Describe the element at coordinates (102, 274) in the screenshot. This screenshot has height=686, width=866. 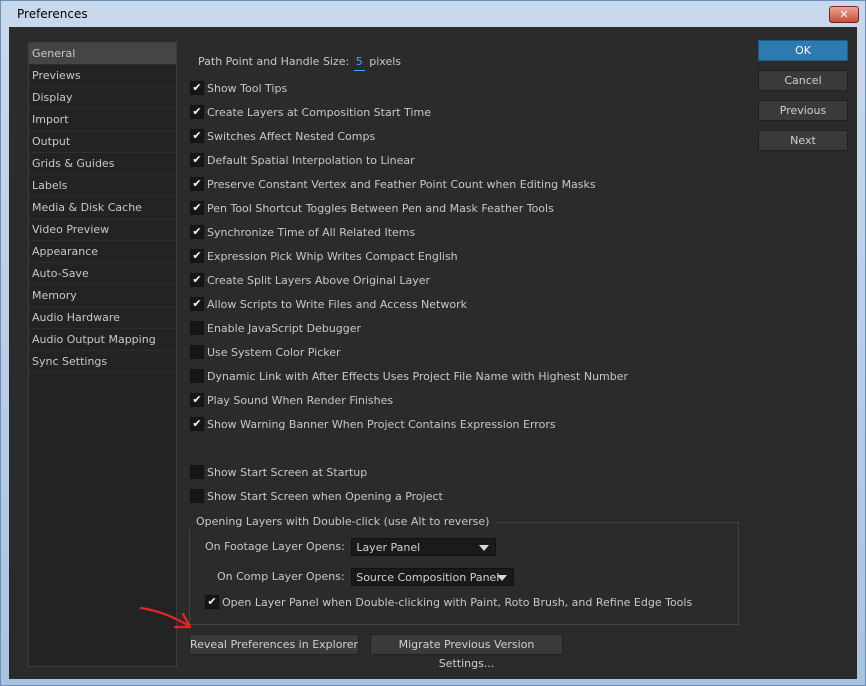
I see `sidebar-item-auto-save: Auto-Save` at that location.